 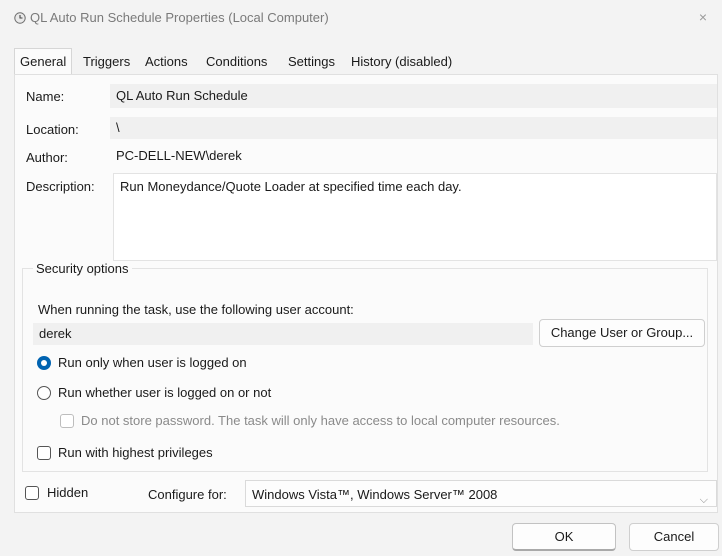 I want to click on tab-conditions: Conditions, so click(x=236, y=62).